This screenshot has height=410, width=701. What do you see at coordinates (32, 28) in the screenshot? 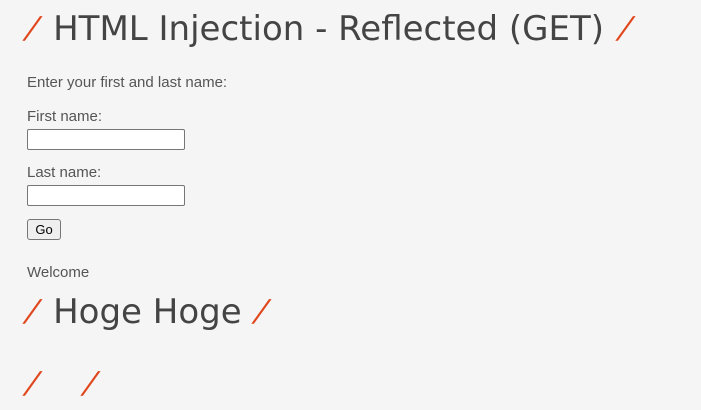
I see `title-left-slash: /` at bounding box center [32, 28].